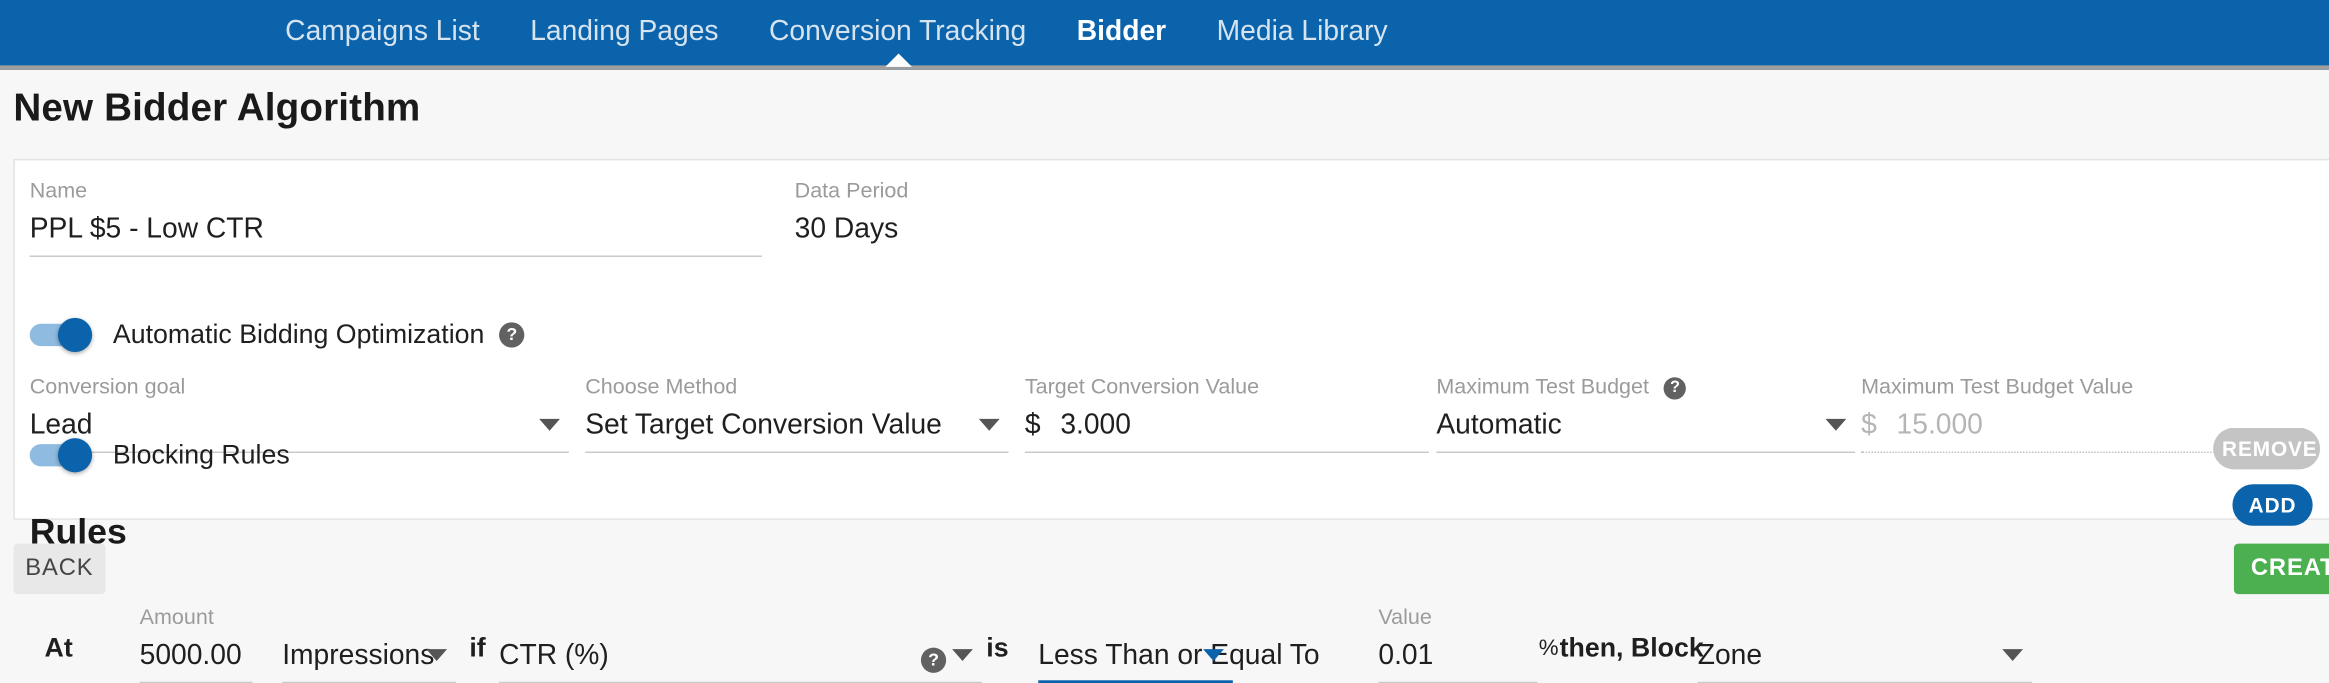 Image resolution: width=2329 pixels, height=683 pixels. I want to click on create-button: CREATE, so click(2281, 569).